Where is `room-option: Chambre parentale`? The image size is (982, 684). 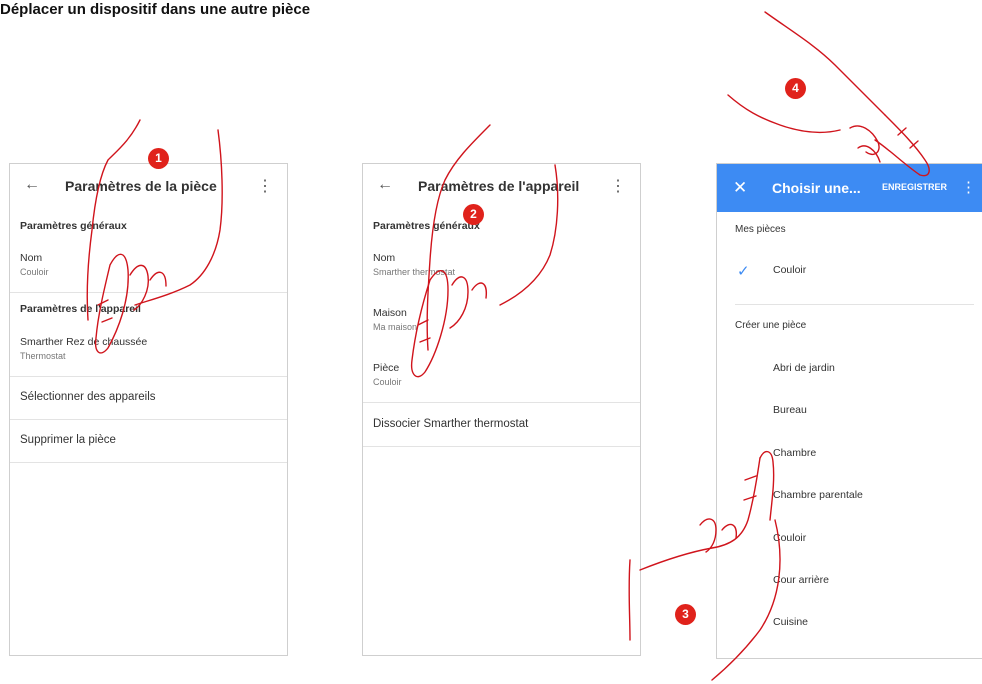 room-option: Chambre parentale is located at coordinates (818, 495).